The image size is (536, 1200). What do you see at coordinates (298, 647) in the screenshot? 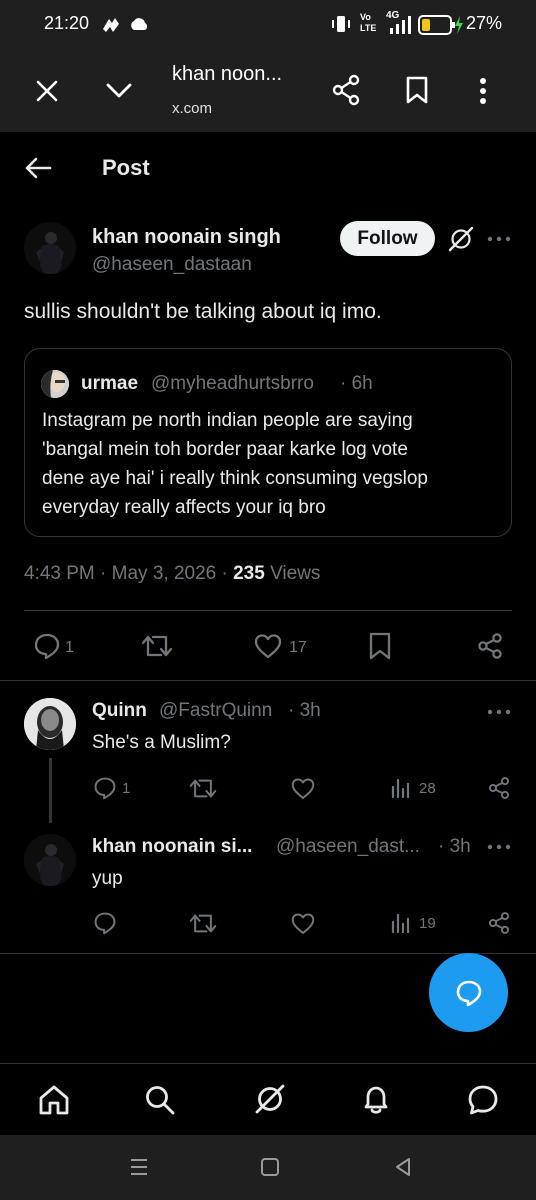
I see `like-count: 17` at bounding box center [298, 647].